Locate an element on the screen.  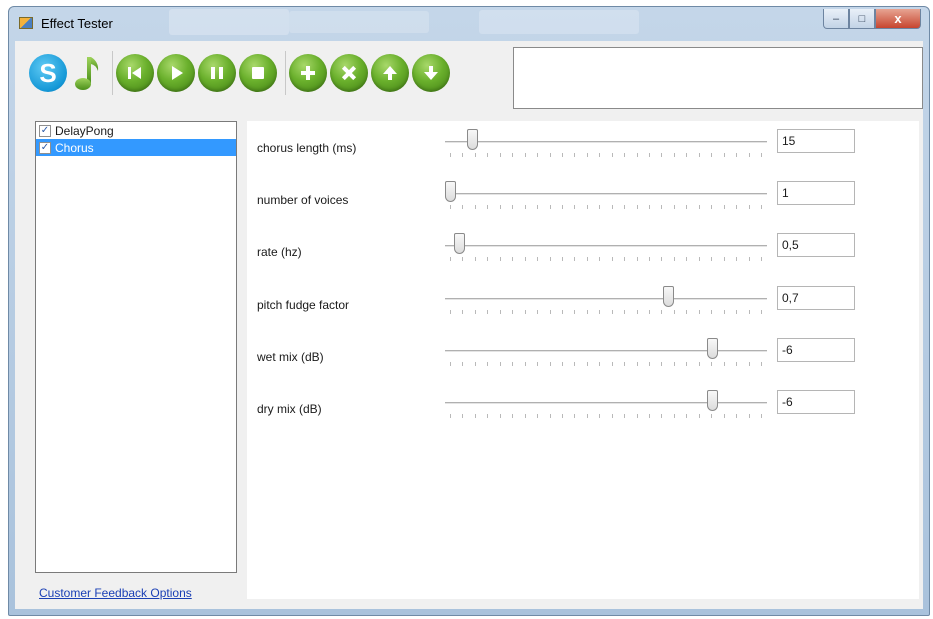
stop-button is located at coordinates (258, 73).